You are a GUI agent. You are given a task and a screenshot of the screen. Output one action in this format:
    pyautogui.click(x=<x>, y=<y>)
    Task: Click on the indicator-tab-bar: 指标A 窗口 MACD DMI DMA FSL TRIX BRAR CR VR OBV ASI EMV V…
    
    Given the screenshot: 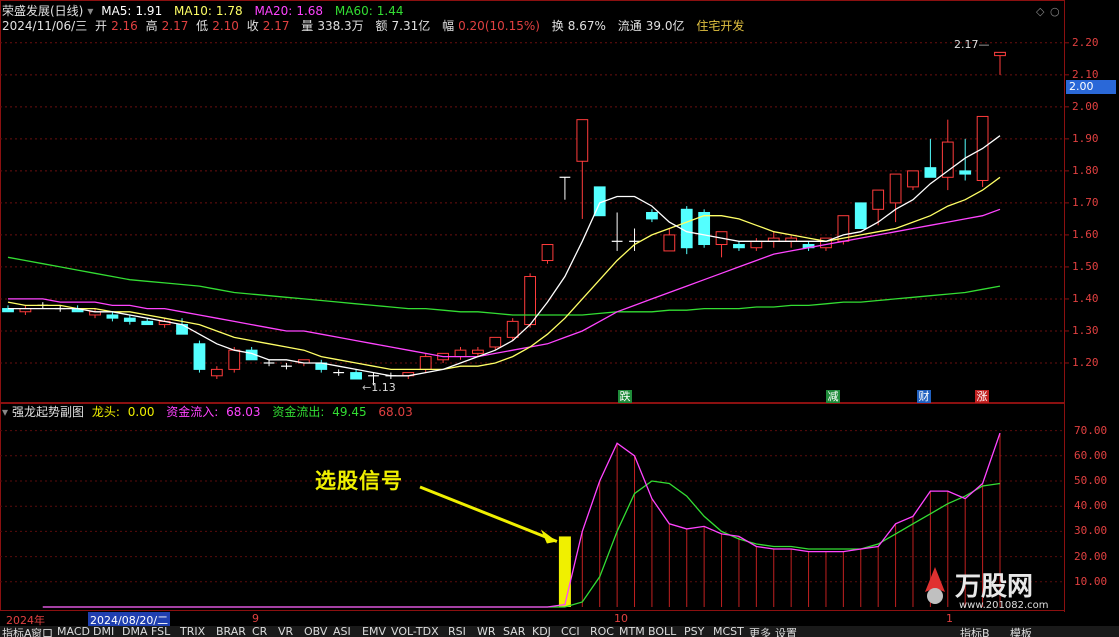 What is the action you would take?
    pyautogui.click(x=559, y=631)
    